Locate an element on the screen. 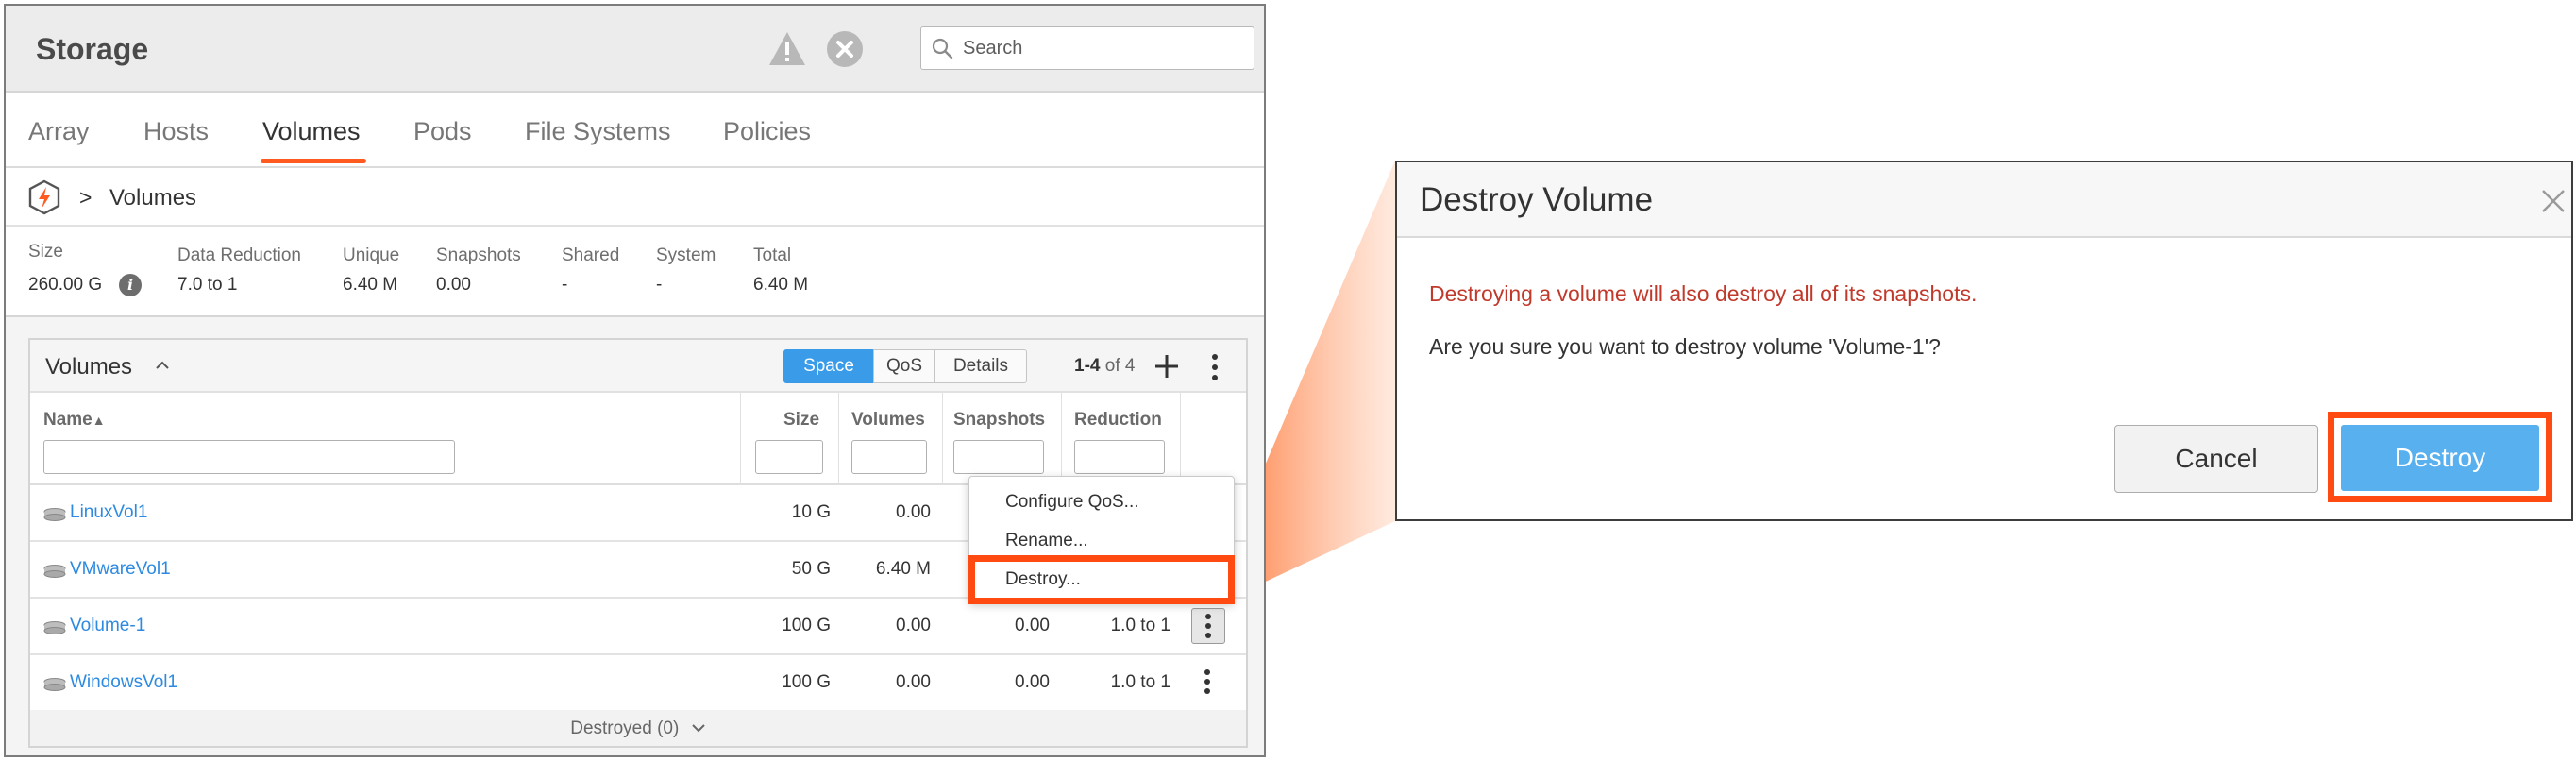 The image size is (2576, 761). info-icon: i is located at coordinates (130, 285).